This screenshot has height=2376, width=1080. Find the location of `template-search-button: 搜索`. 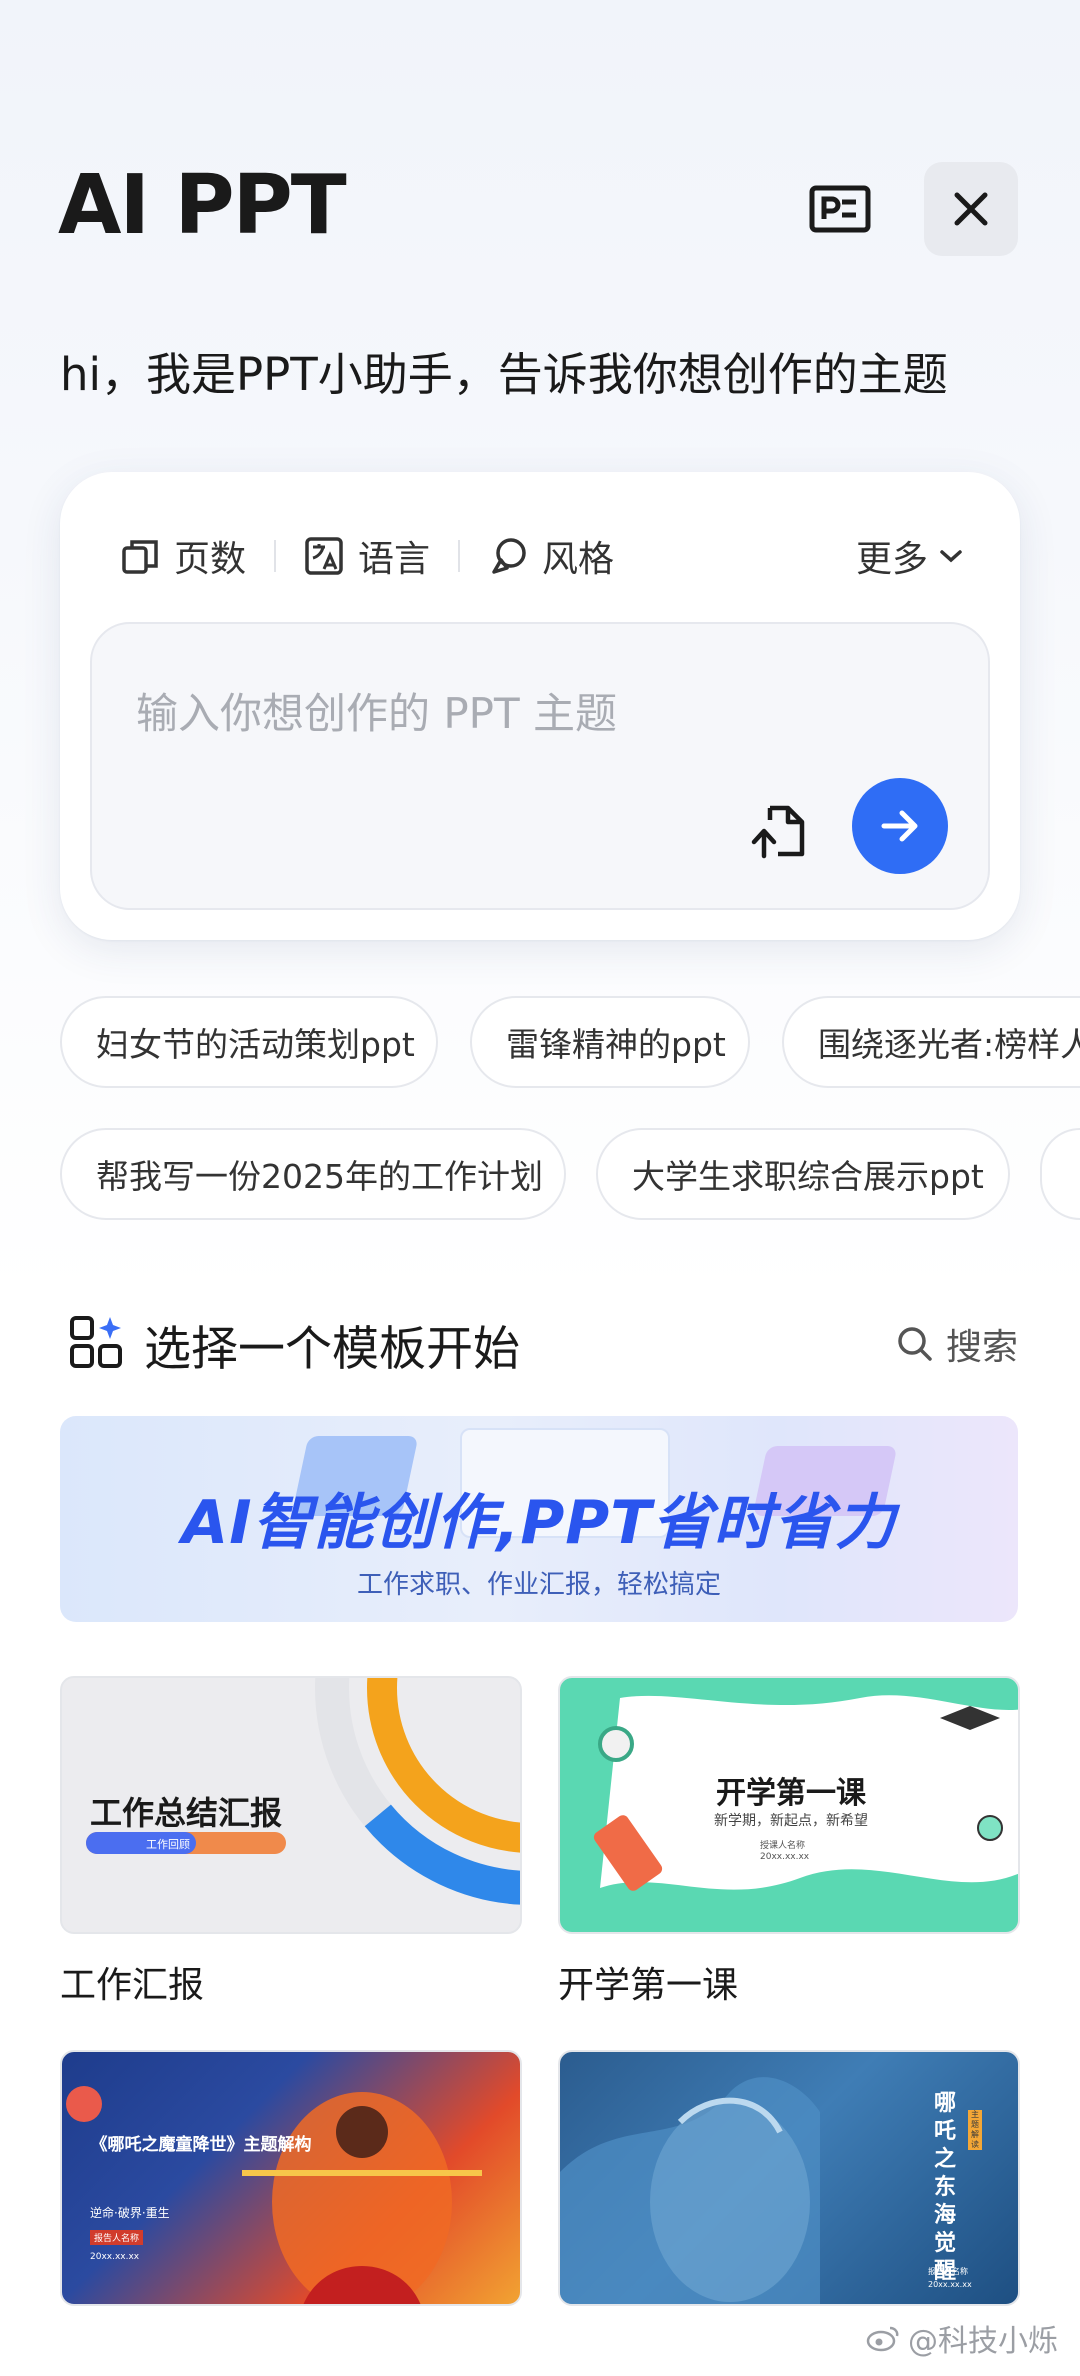

template-search-button: 搜索 is located at coordinates (957, 1344).